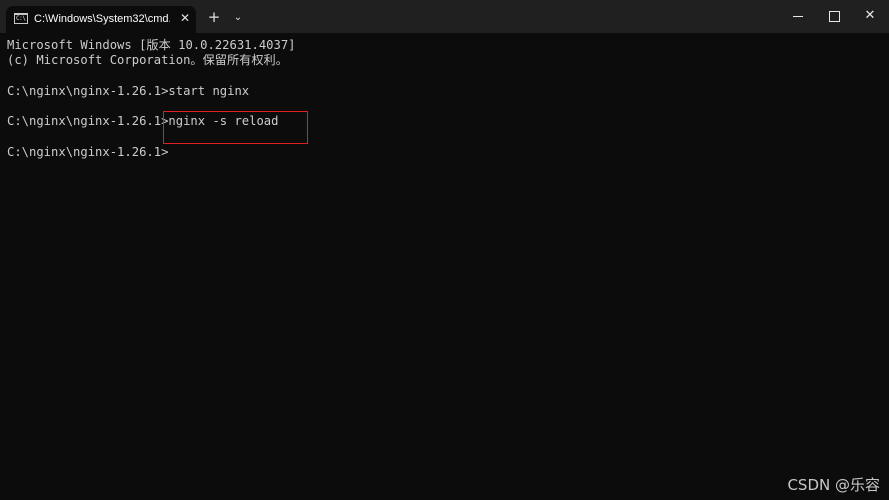 Image resolution: width=889 pixels, height=500 pixels. Describe the element at coordinates (185, 18) in the screenshot. I see `tab-close-icon: ✕` at that location.